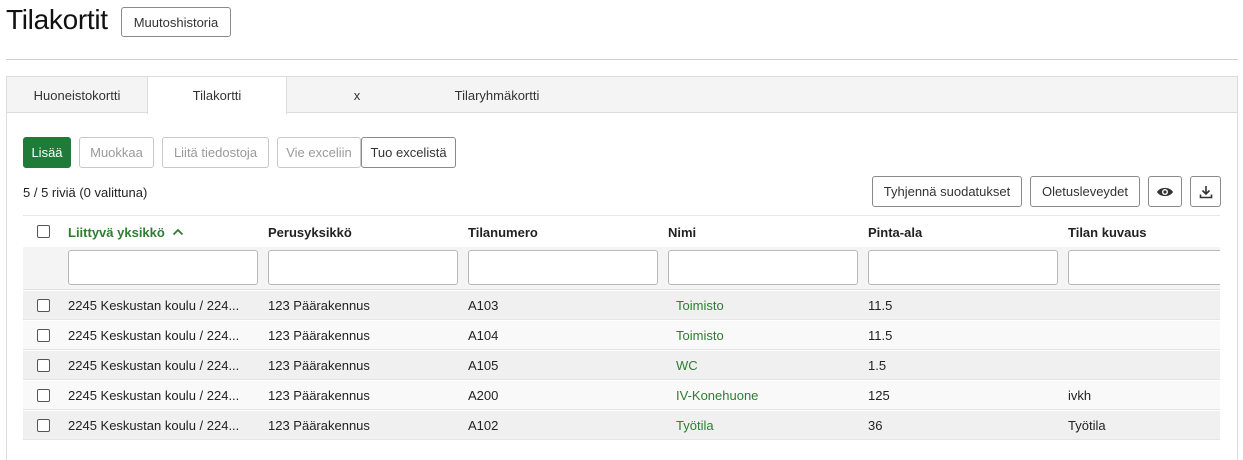 The height and width of the screenshot is (460, 1243). I want to click on filter-input-base, so click(363, 267).